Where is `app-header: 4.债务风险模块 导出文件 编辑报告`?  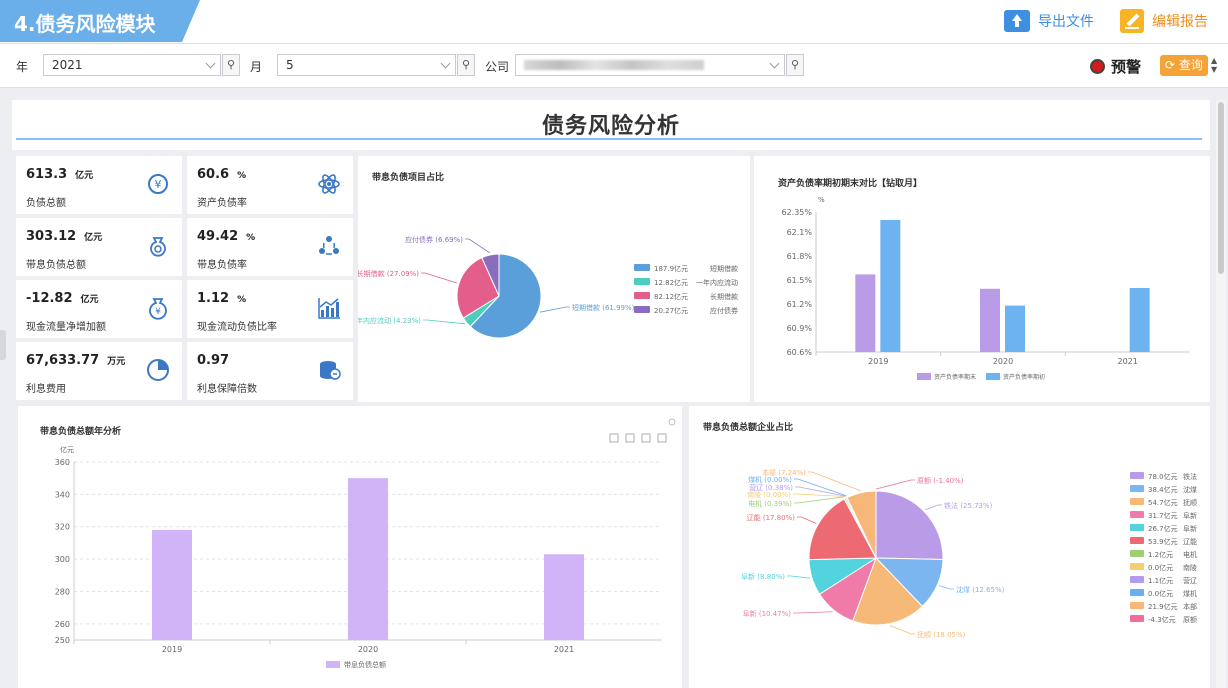
app-header: 4.债务风险模块 导出文件 编辑报告 is located at coordinates (614, 22).